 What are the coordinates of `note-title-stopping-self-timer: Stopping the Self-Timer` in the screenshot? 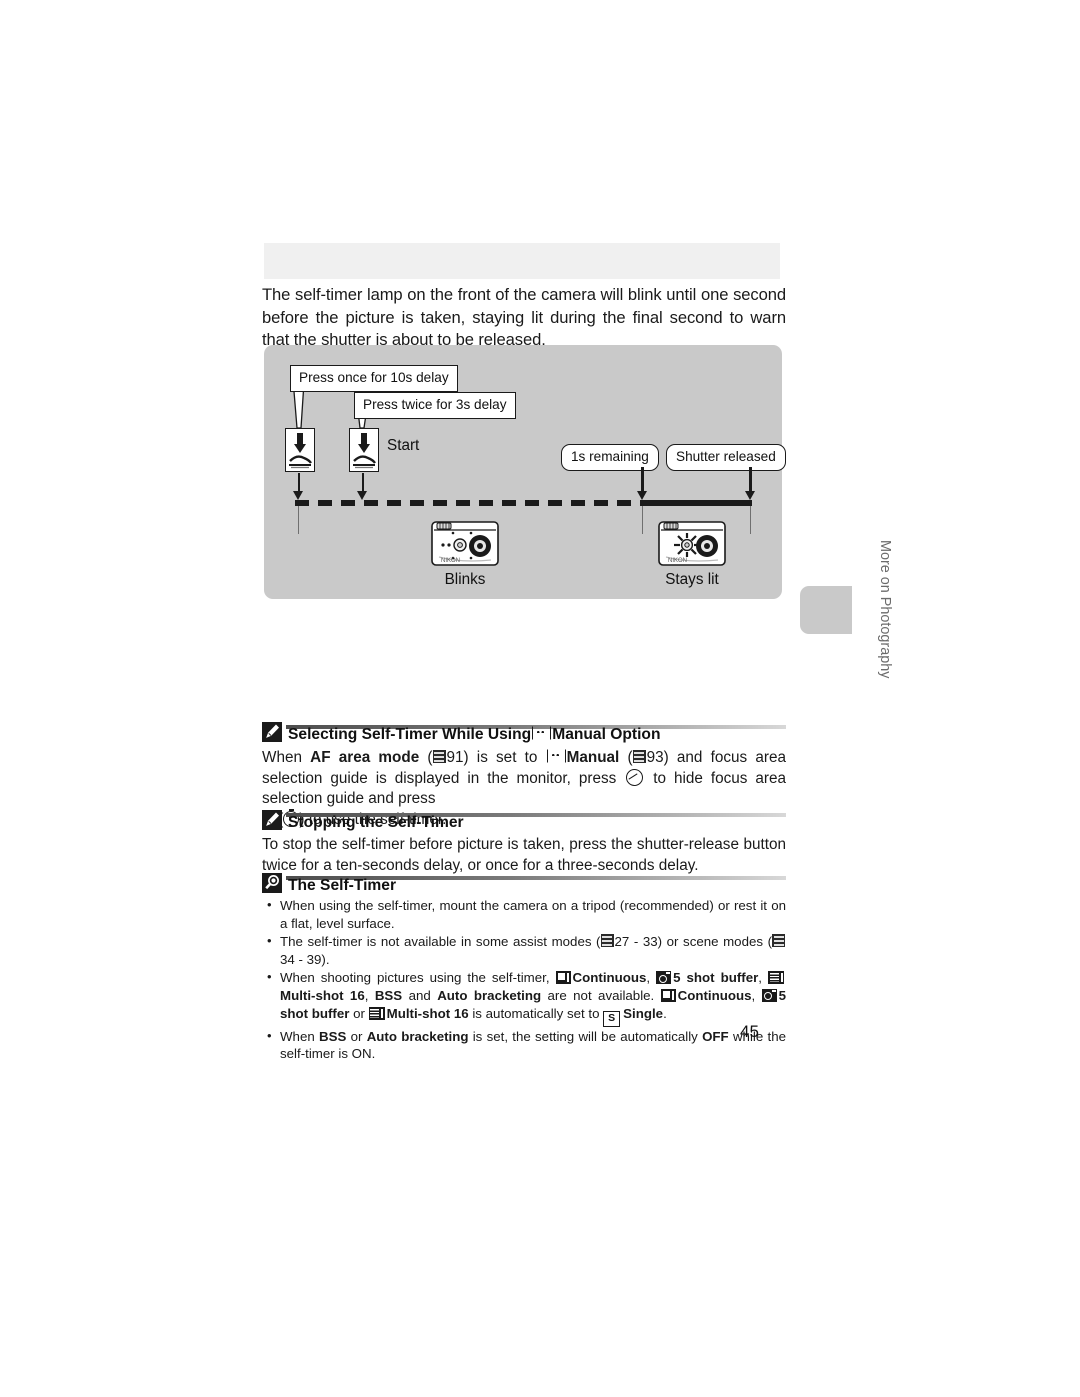 It's located at (376, 822).